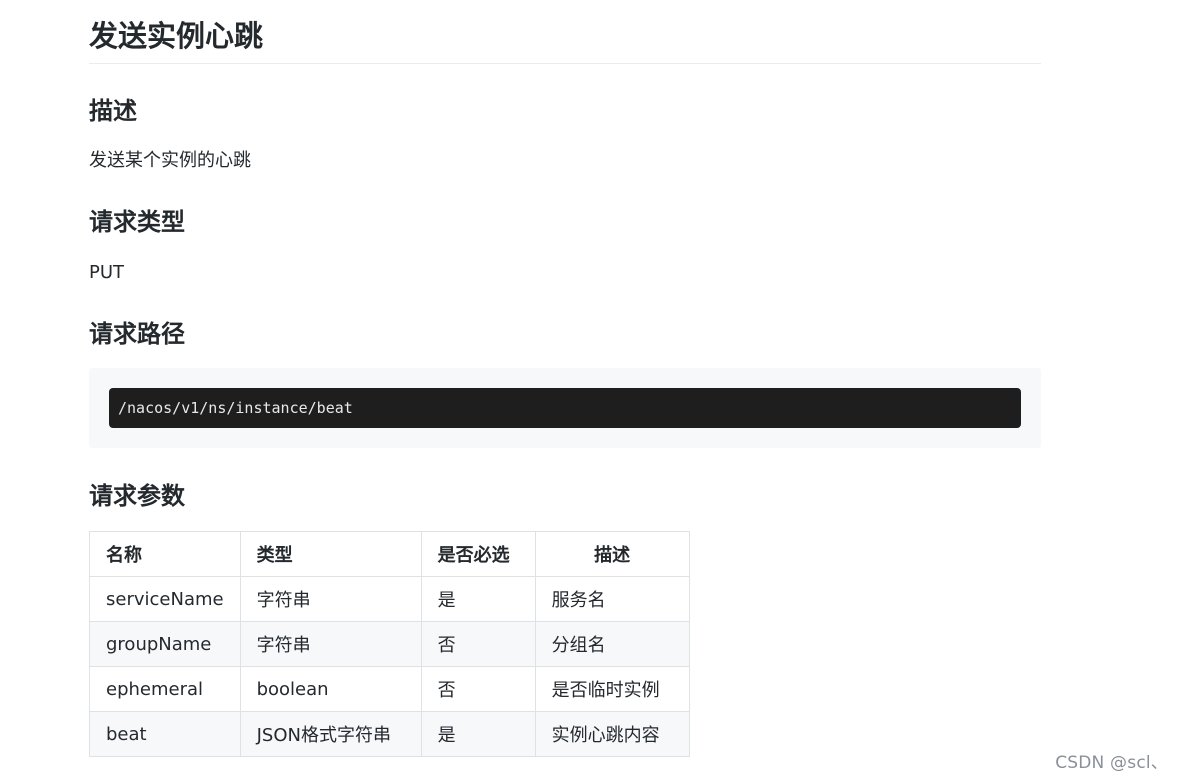 The height and width of the screenshot is (780, 1180). Describe the element at coordinates (235, 408) in the screenshot. I see `request-path-code: /nacos/v1/ns/instance/beat` at that location.